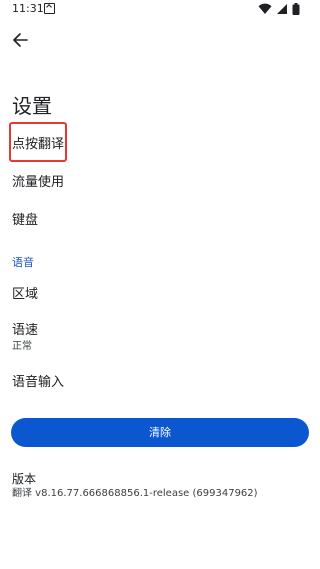 Image resolution: width=320 pixels, height=569 pixels. Describe the element at coordinates (38, 382) in the screenshot. I see `setting-label: 语音输入` at that location.